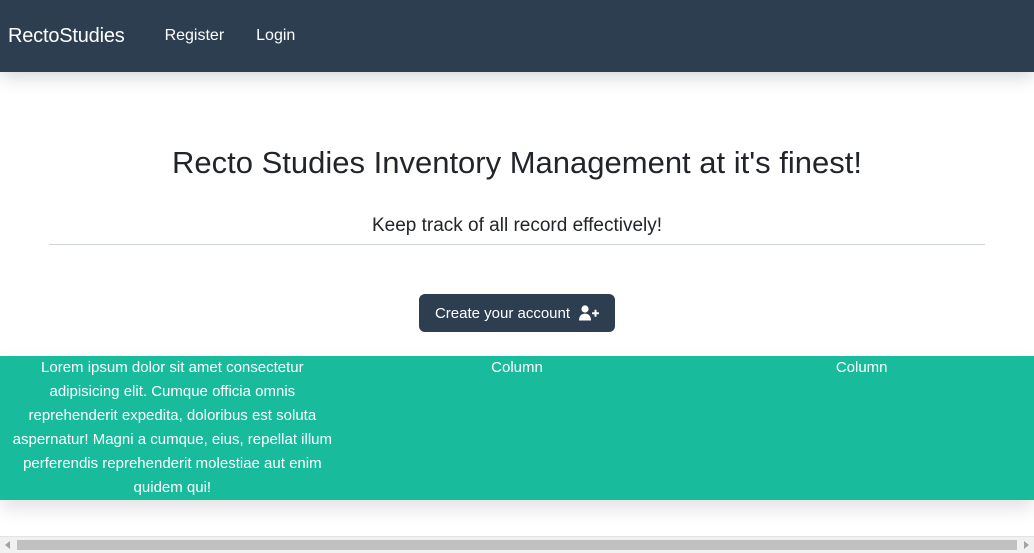 This screenshot has height=553, width=1034. What do you see at coordinates (502, 313) in the screenshot?
I see `create-account-label: Create your account` at bounding box center [502, 313].